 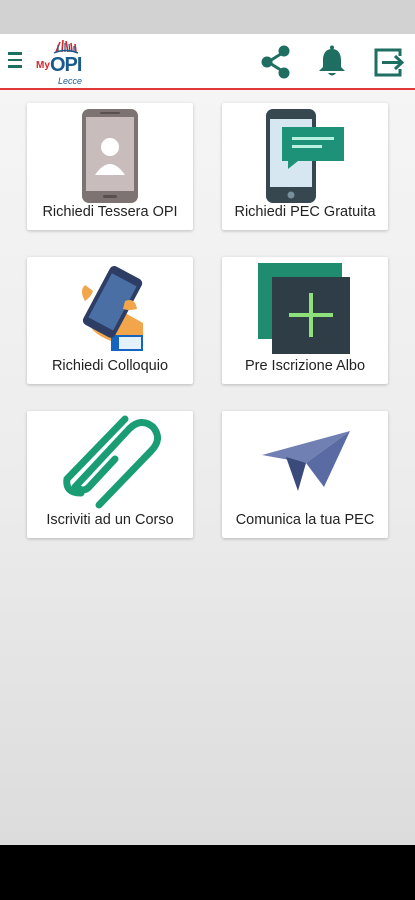 I want to click on tile-iscriviti-corso: Iscriviti ad un Corso, so click(x=110, y=474).